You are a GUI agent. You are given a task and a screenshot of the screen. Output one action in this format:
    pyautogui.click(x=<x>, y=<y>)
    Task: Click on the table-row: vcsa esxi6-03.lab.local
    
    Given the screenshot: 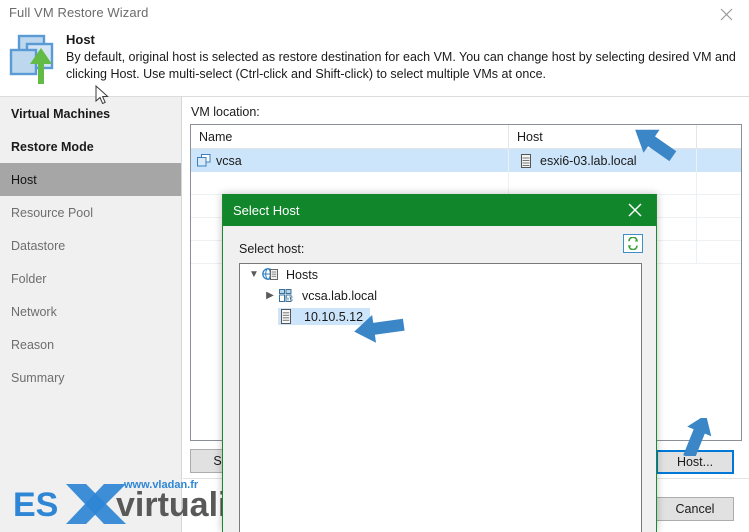 What is the action you would take?
    pyautogui.click(x=466, y=160)
    